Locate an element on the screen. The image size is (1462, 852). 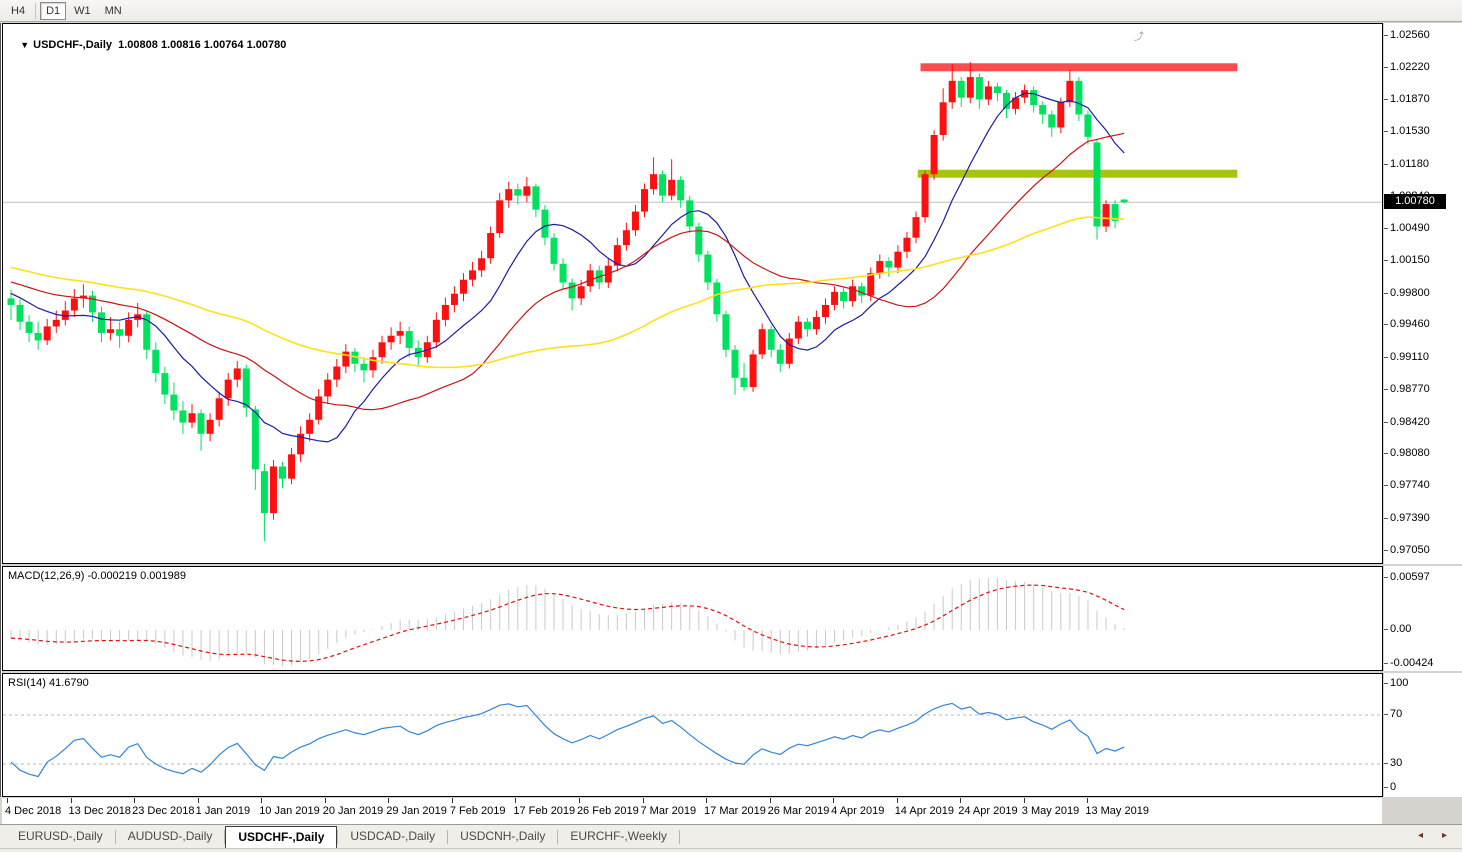
price-axis-label: 0.97740 is located at coordinates (1407, 485).